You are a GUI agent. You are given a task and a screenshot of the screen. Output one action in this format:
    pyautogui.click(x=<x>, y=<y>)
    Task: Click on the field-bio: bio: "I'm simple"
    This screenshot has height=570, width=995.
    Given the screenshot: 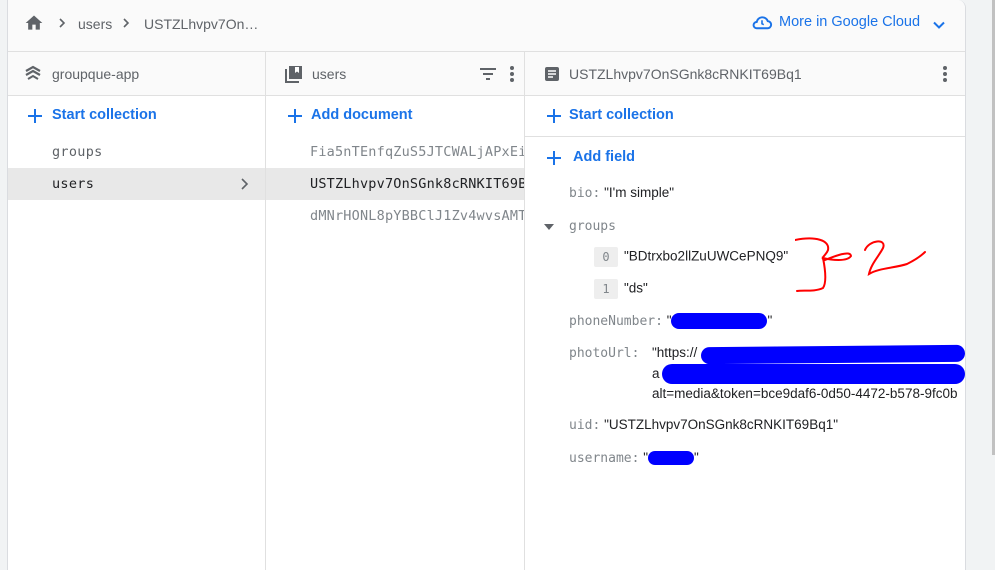 What is the action you would take?
    pyautogui.click(x=621, y=193)
    